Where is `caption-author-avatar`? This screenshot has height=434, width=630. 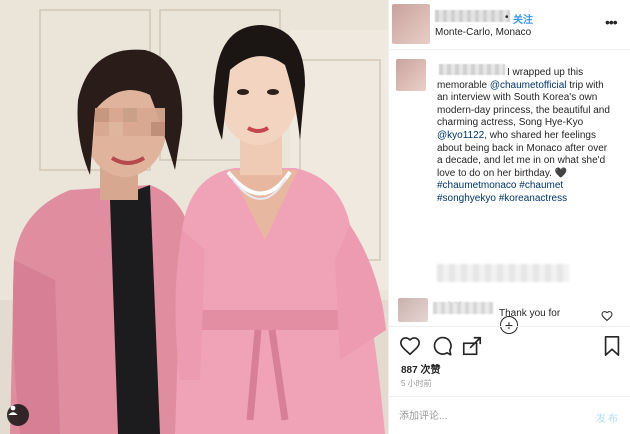
caption-author-avatar is located at coordinates (411, 75).